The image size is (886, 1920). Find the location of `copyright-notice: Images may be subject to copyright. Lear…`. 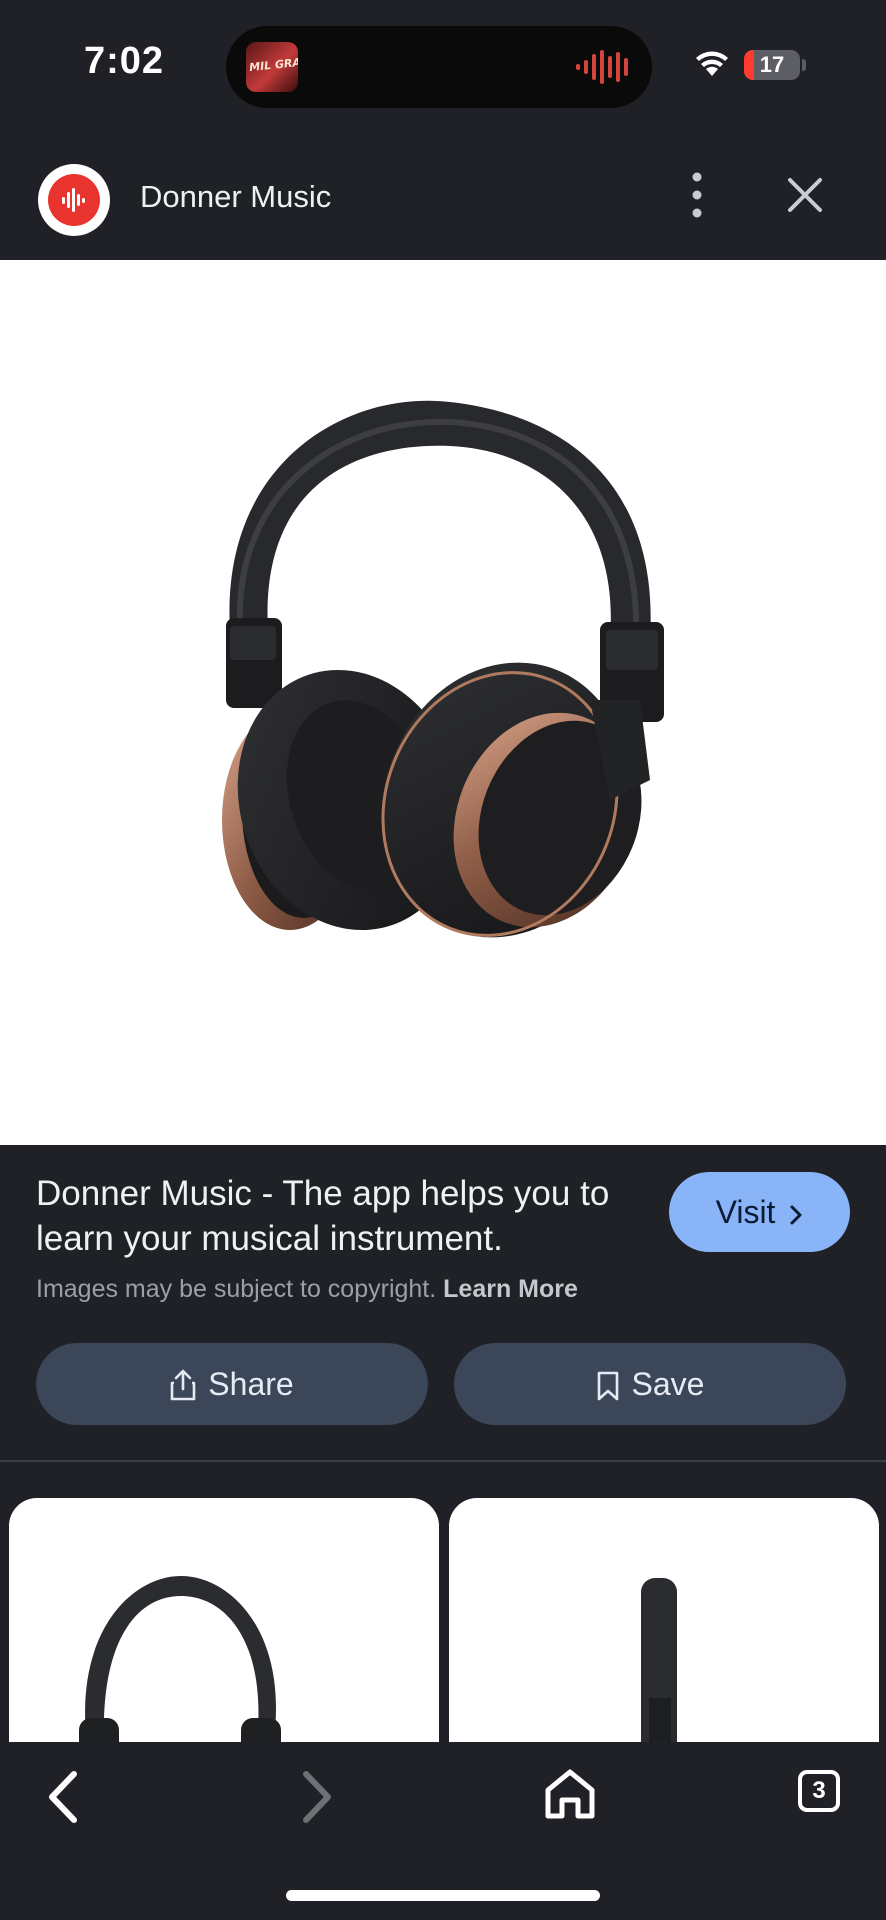

copyright-notice: Images may be subject to copyright. Lear… is located at coordinates (307, 1289).